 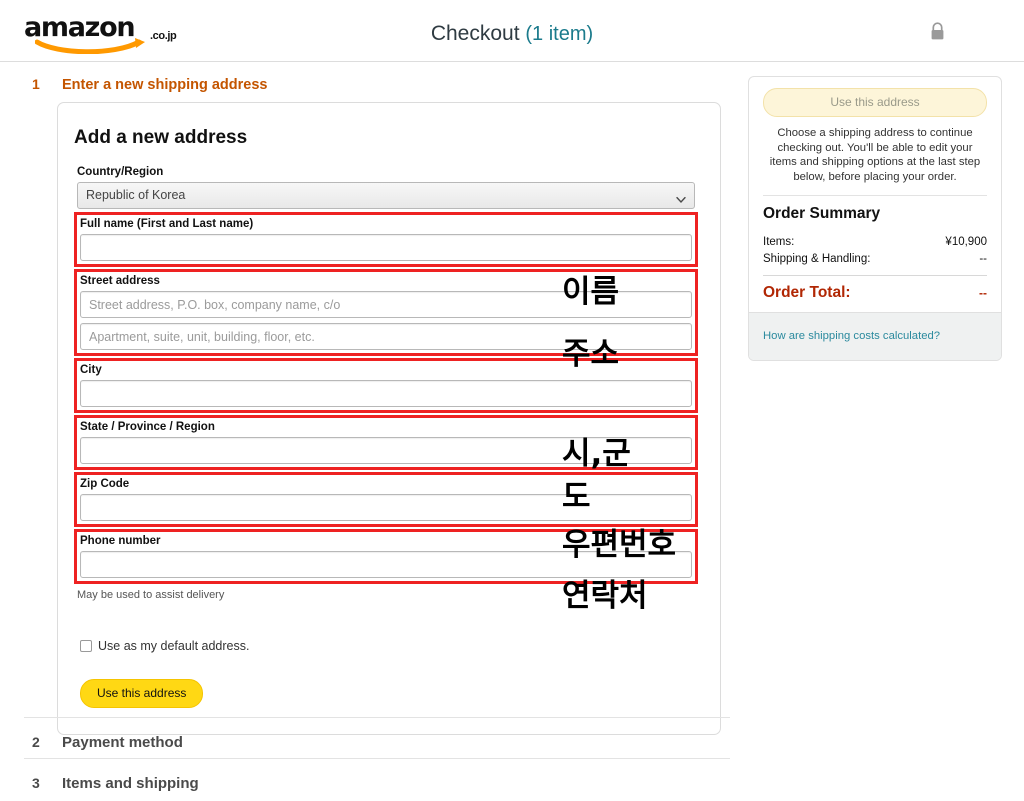 What do you see at coordinates (559, 34) in the screenshot?
I see `item-count: (1 item)` at bounding box center [559, 34].